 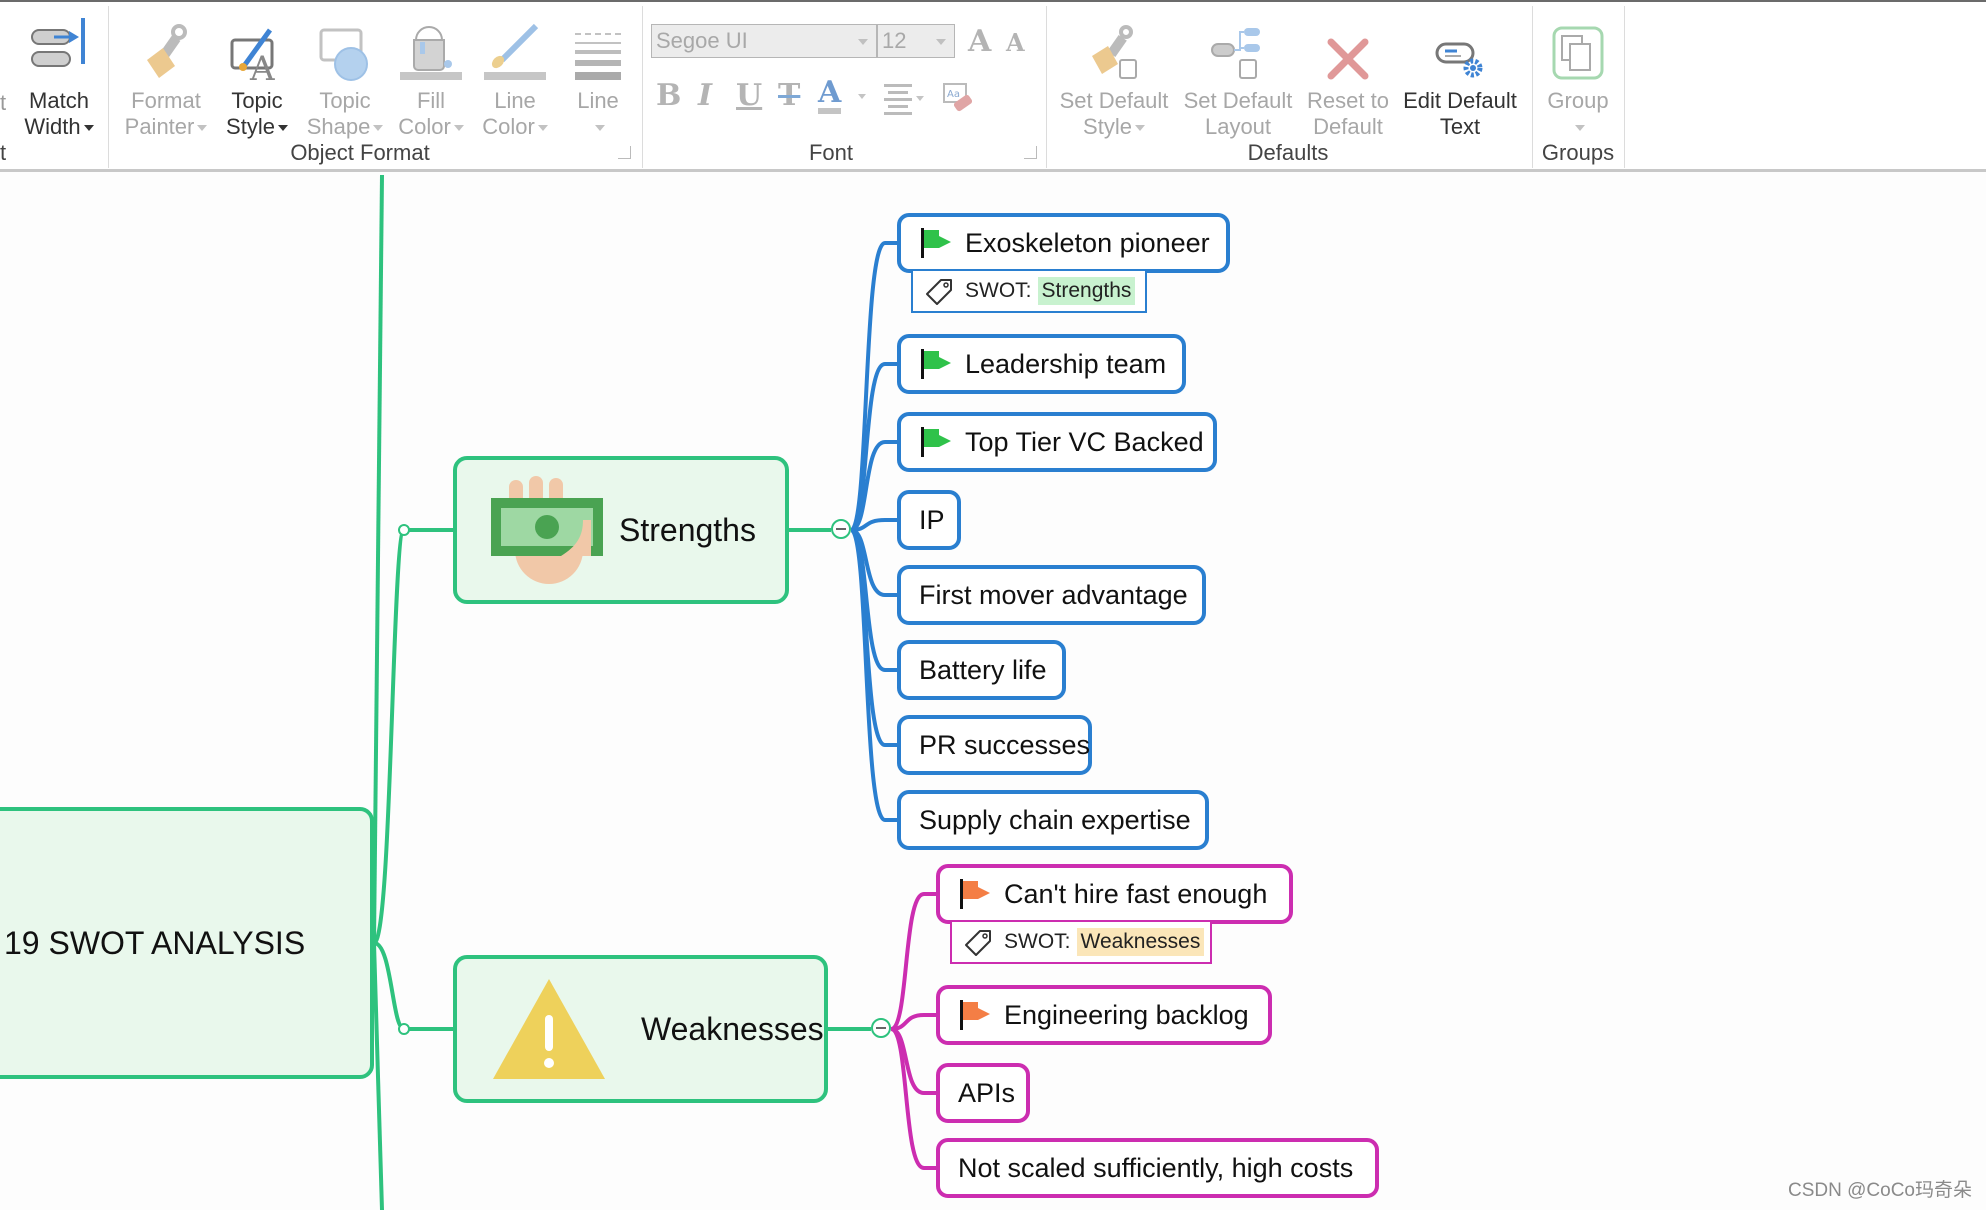 What do you see at coordinates (1140, 942) in the screenshot?
I see `tag-value: Weaknesses` at bounding box center [1140, 942].